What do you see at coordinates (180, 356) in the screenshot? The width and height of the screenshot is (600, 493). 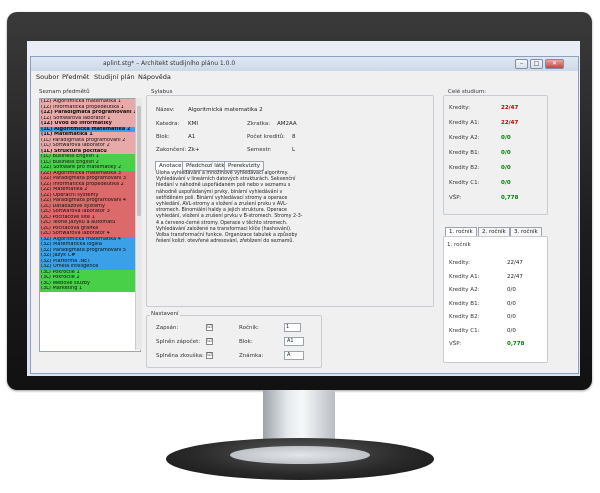 I see `exam-passed-label: Splněna zkouška:` at bounding box center [180, 356].